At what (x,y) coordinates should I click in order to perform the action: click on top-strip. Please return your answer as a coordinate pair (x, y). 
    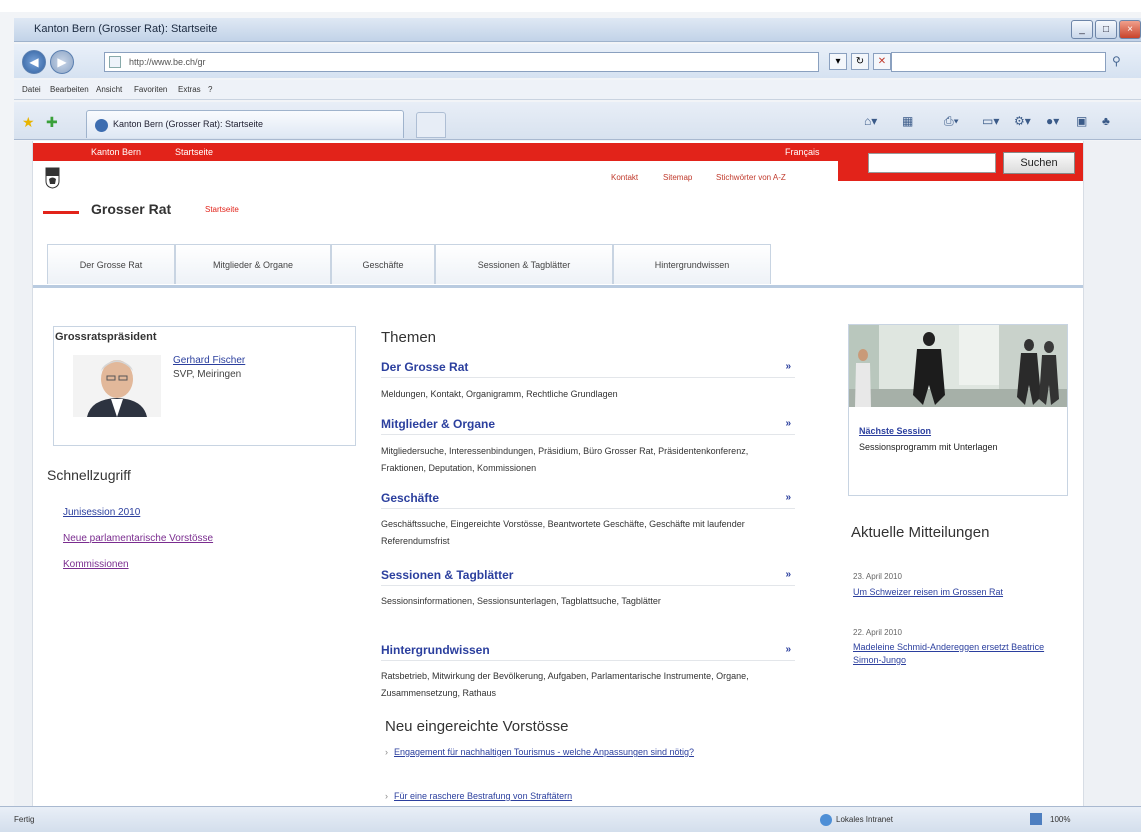
    Looking at the image, I should click on (570, 6).